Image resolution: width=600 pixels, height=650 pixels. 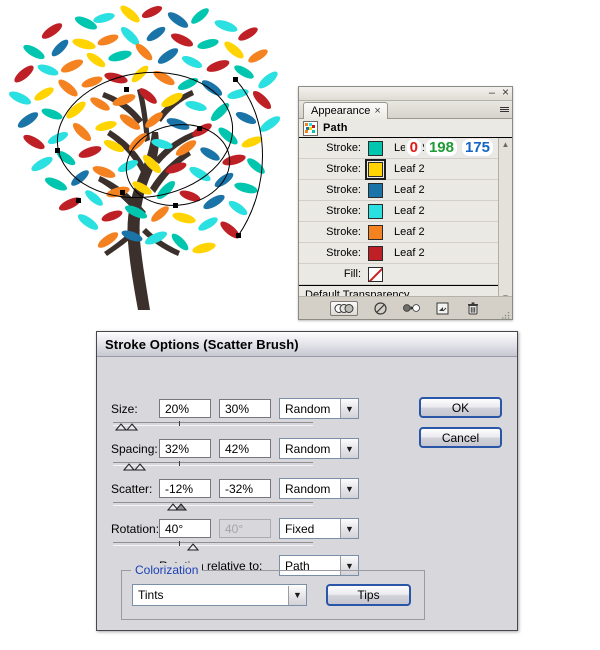 What do you see at coordinates (185, 528) in the screenshot?
I see `rotation-min-input: 40°` at bounding box center [185, 528].